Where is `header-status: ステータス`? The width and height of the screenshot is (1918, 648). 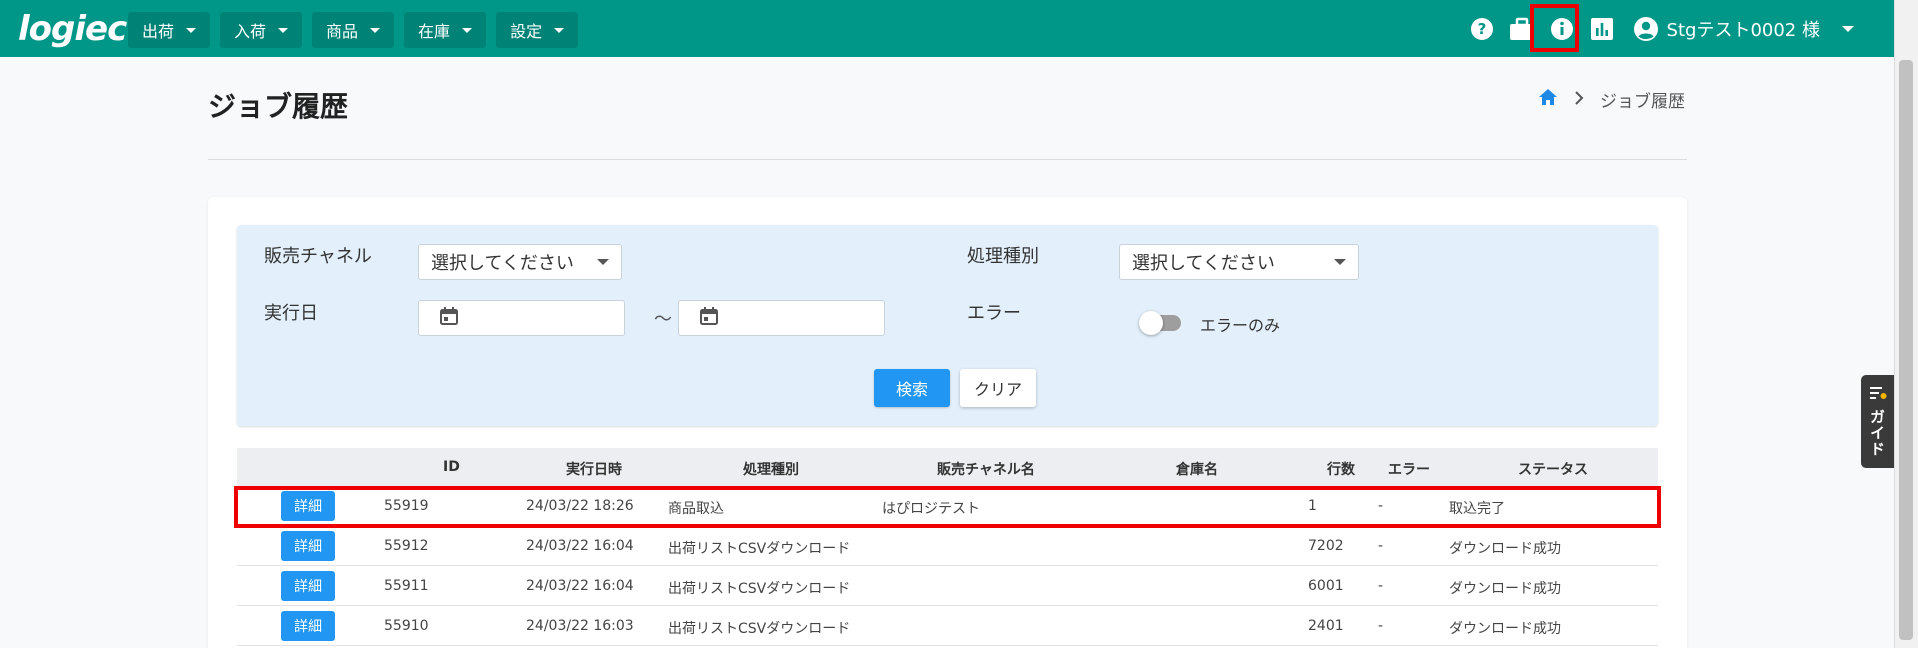
header-status: ステータス is located at coordinates (1553, 470).